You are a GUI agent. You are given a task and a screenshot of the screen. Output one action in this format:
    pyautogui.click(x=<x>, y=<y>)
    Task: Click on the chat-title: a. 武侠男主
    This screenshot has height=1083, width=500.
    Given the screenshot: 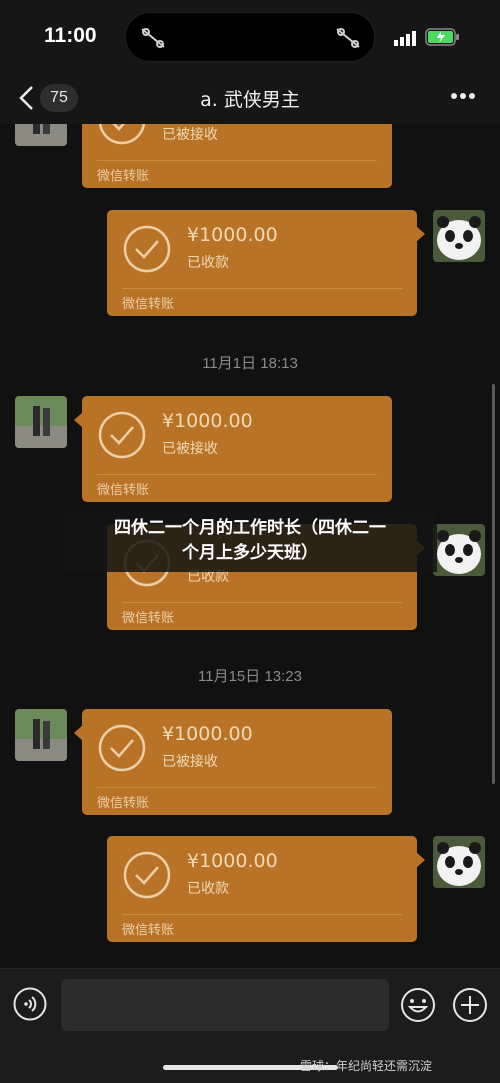 What is the action you would take?
    pyautogui.click(x=250, y=100)
    